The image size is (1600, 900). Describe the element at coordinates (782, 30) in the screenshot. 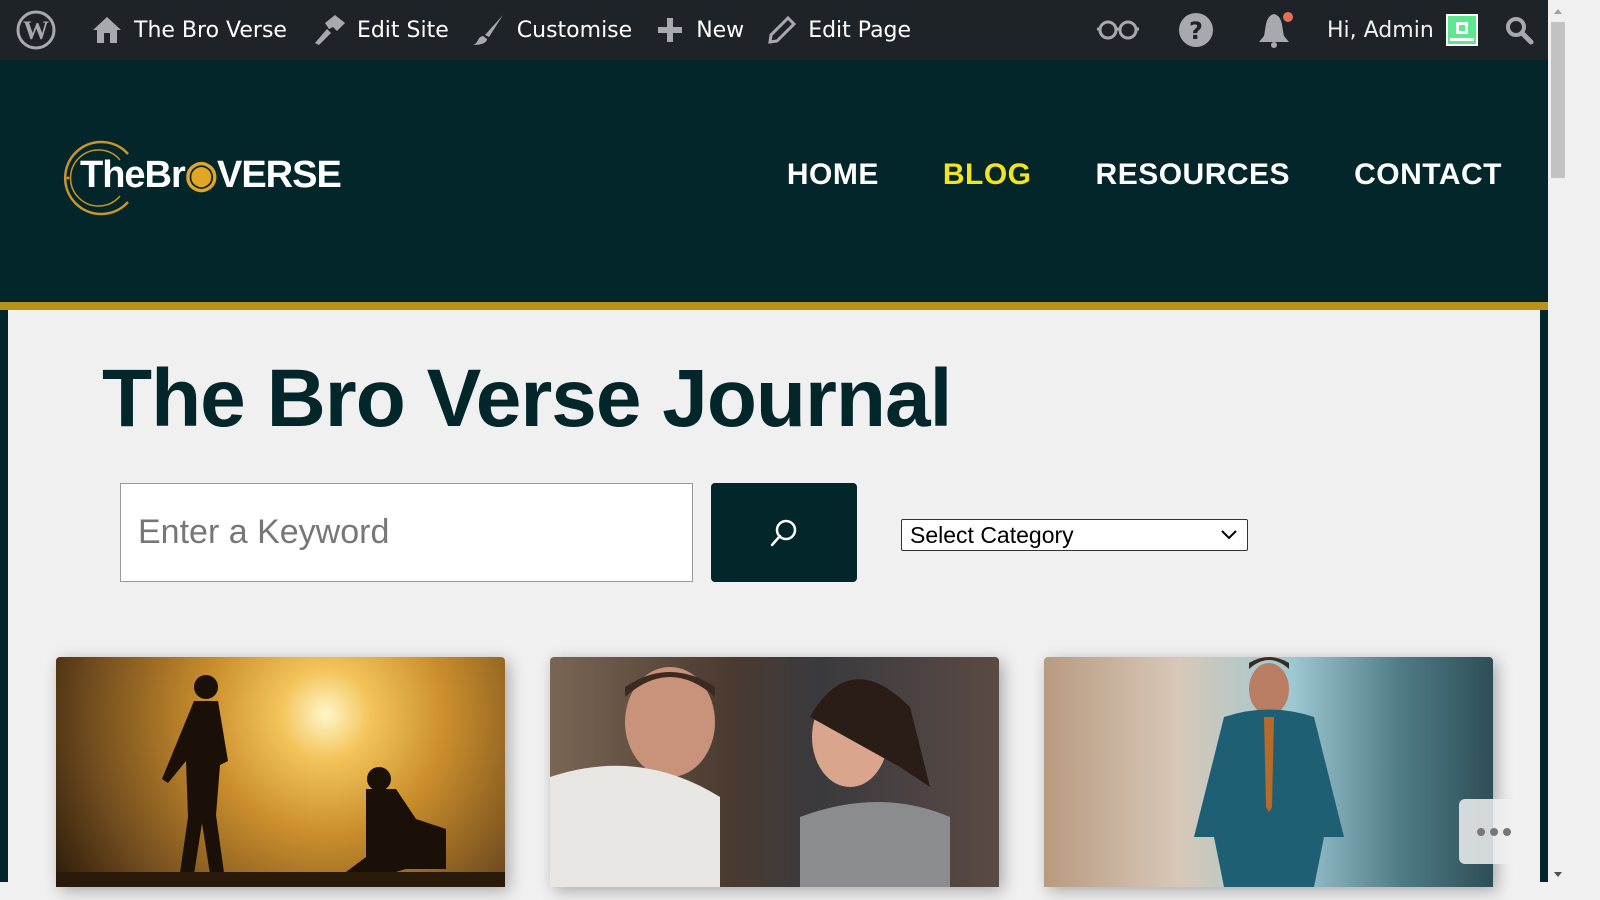

I see `pencil-icon` at that location.